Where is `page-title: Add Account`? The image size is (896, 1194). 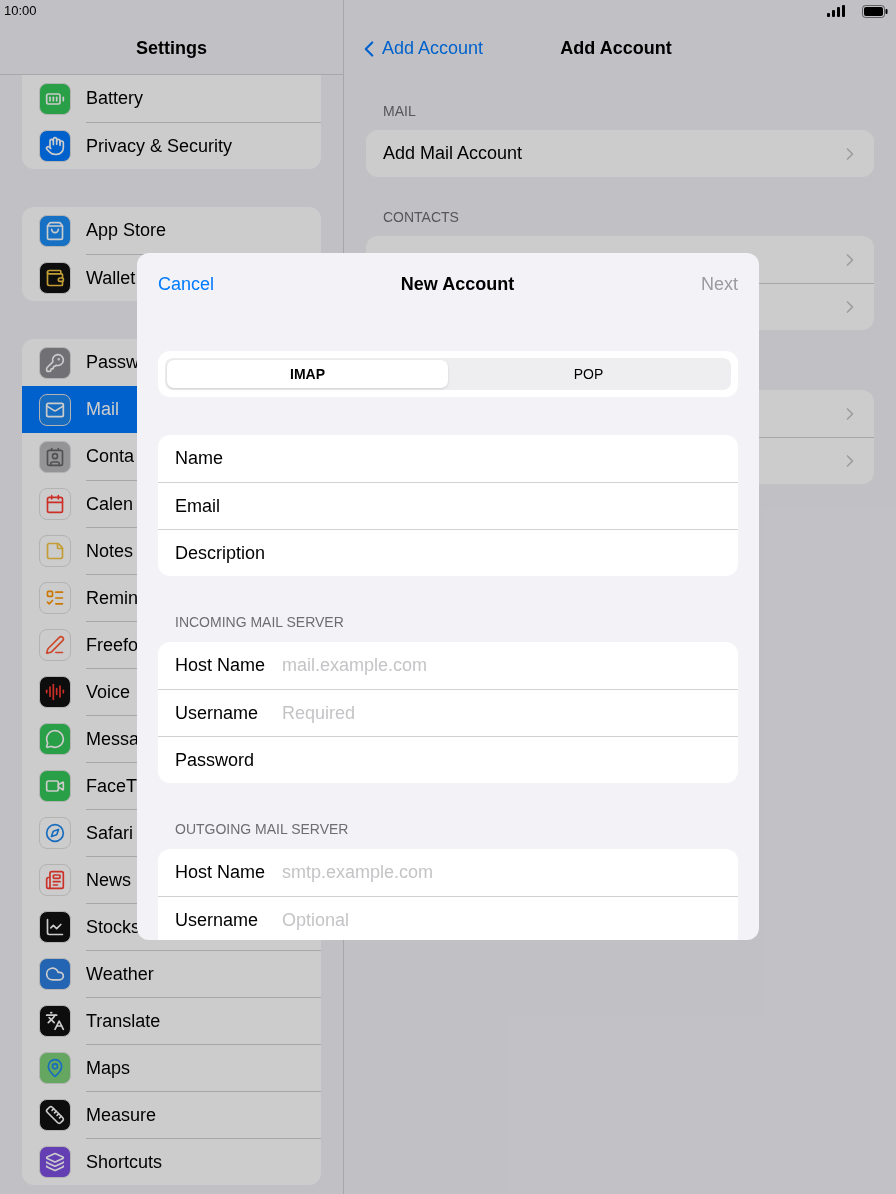 page-title: Add Account is located at coordinates (616, 48).